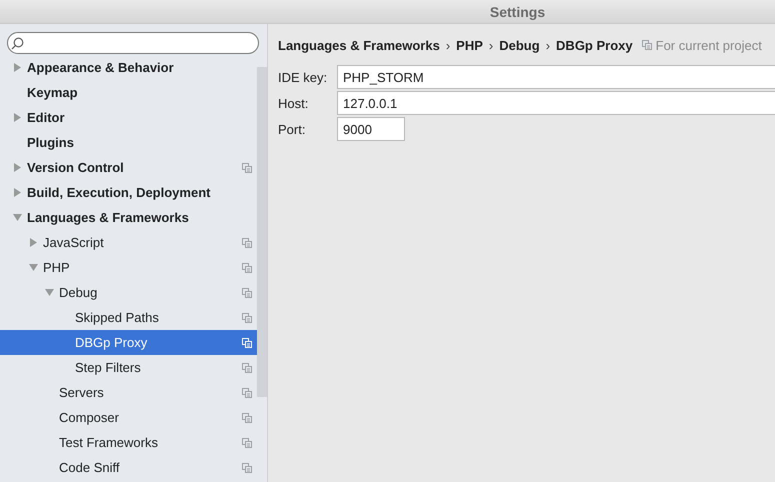 This screenshot has height=482, width=775. I want to click on copy-icon, so click(647, 45).